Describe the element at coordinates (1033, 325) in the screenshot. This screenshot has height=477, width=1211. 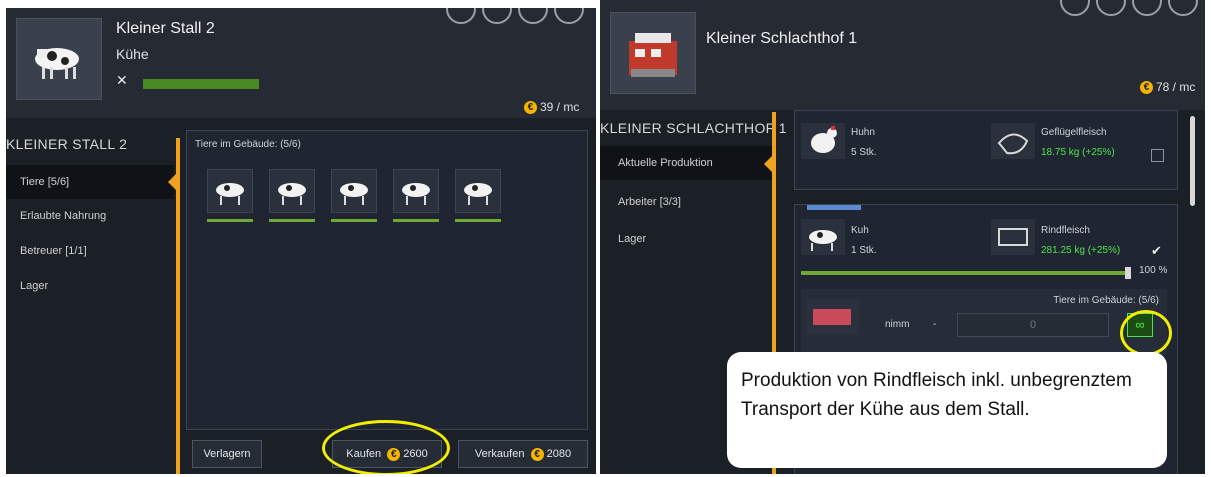
I see `transport-amount-input: 0` at that location.